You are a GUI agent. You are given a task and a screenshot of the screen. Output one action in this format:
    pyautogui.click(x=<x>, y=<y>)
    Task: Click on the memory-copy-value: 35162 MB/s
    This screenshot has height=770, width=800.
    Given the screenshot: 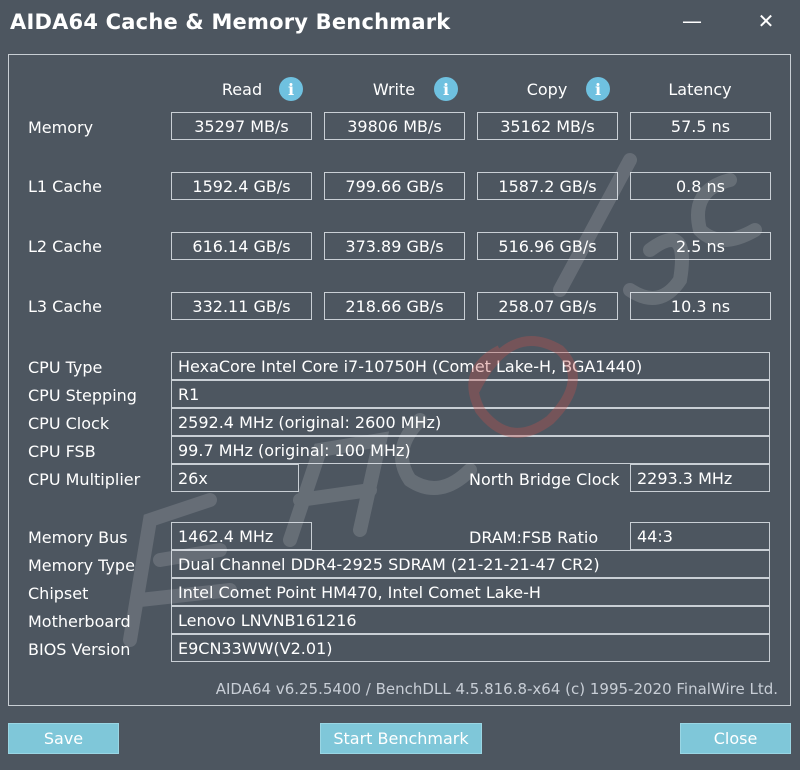 What is the action you would take?
    pyautogui.click(x=547, y=126)
    